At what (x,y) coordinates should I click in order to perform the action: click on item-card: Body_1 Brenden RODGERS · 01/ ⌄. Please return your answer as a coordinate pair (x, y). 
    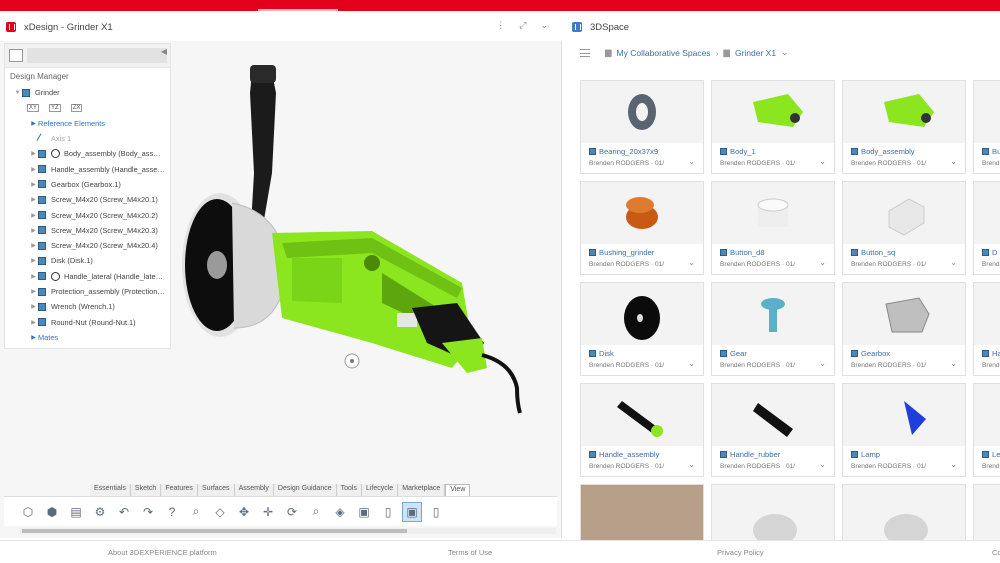
    Looking at the image, I should click on (773, 127).